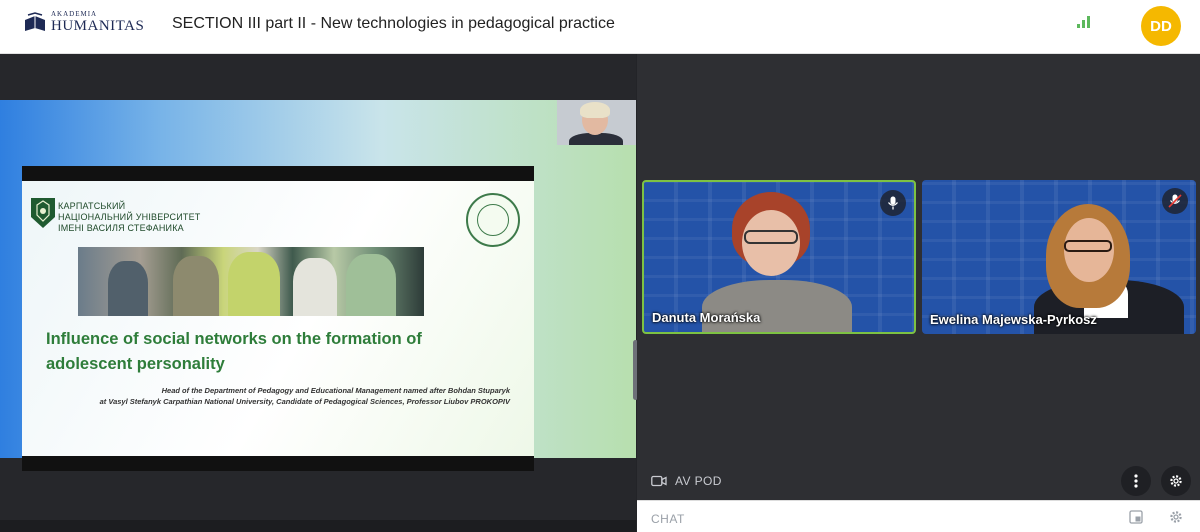 Image resolution: width=1200 pixels, height=532 pixels. What do you see at coordinates (493, 220) in the screenshot?
I see `department-seal-icon` at bounding box center [493, 220].